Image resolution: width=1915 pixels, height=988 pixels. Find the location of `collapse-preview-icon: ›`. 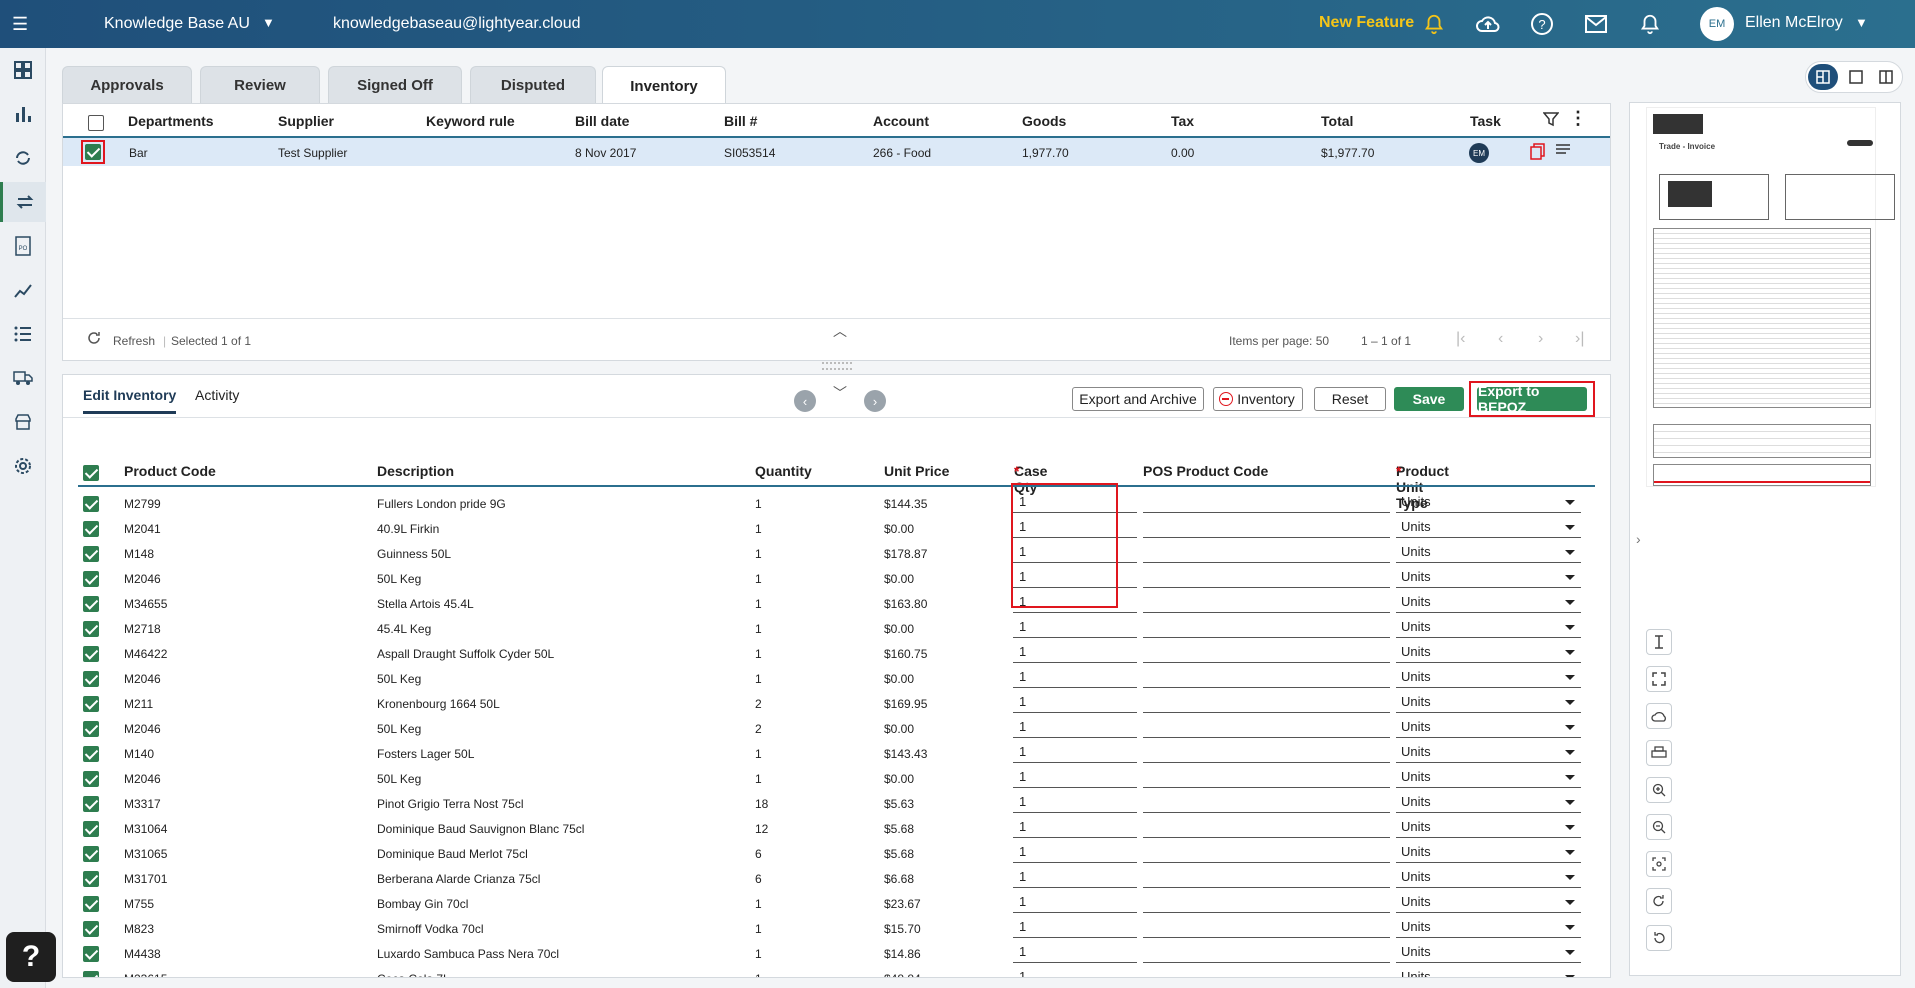

collapse-preview-icon: › is located at coordinates (1638, 539).